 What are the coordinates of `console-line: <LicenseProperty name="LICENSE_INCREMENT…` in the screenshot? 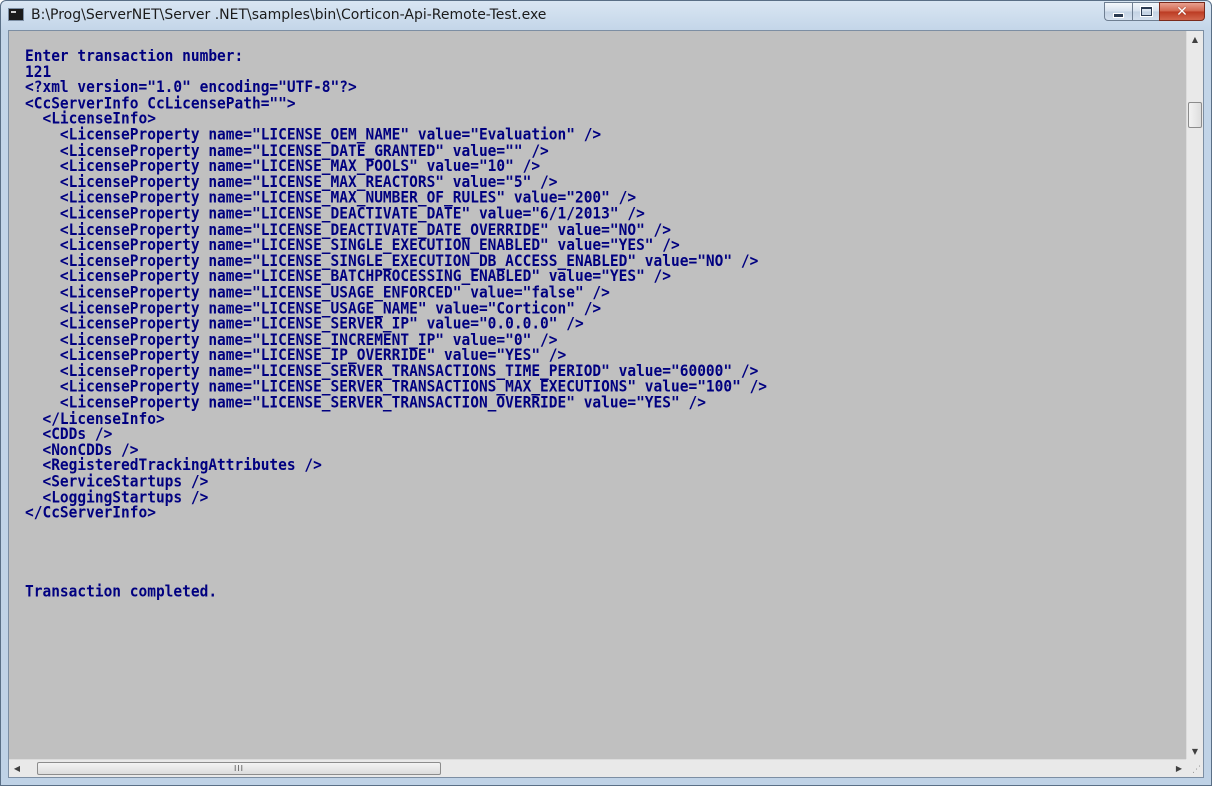 It's located at (291, 340).